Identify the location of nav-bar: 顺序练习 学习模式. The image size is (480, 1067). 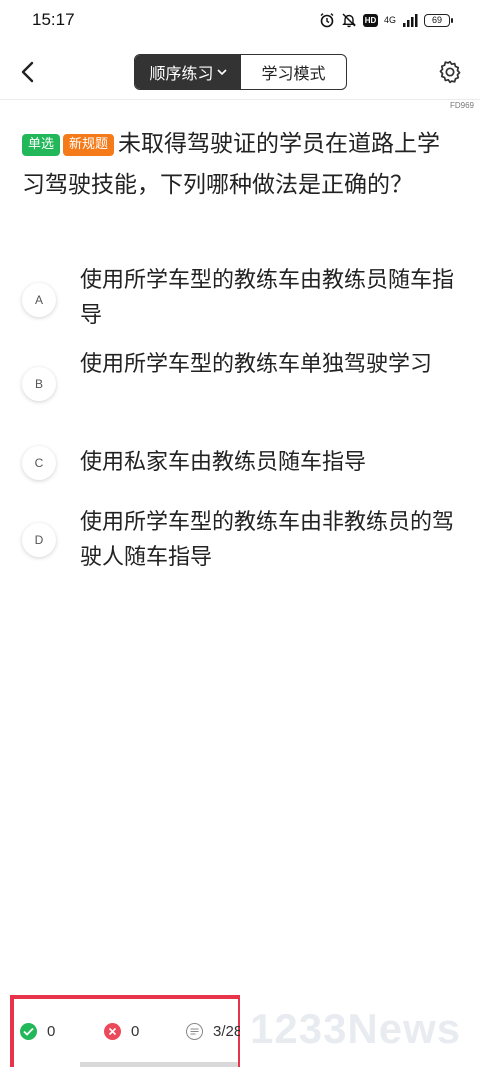
(240, 73).